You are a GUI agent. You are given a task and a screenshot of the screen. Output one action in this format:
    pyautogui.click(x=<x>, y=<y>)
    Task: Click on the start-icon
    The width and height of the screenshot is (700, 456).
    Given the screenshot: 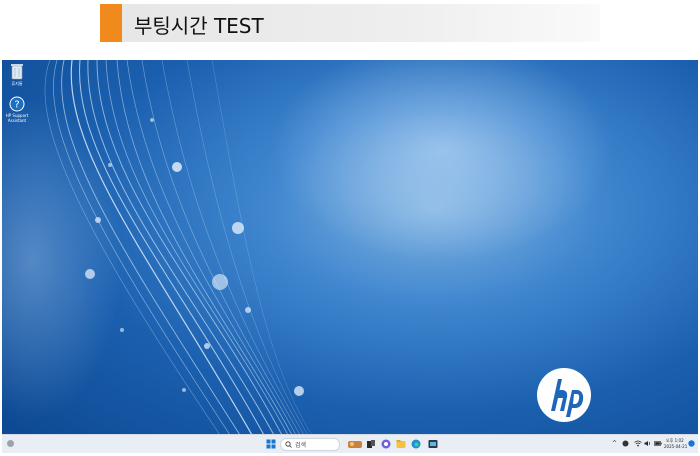 What is the action you would take?
    pyautogui.click(x=271, y=444)
    